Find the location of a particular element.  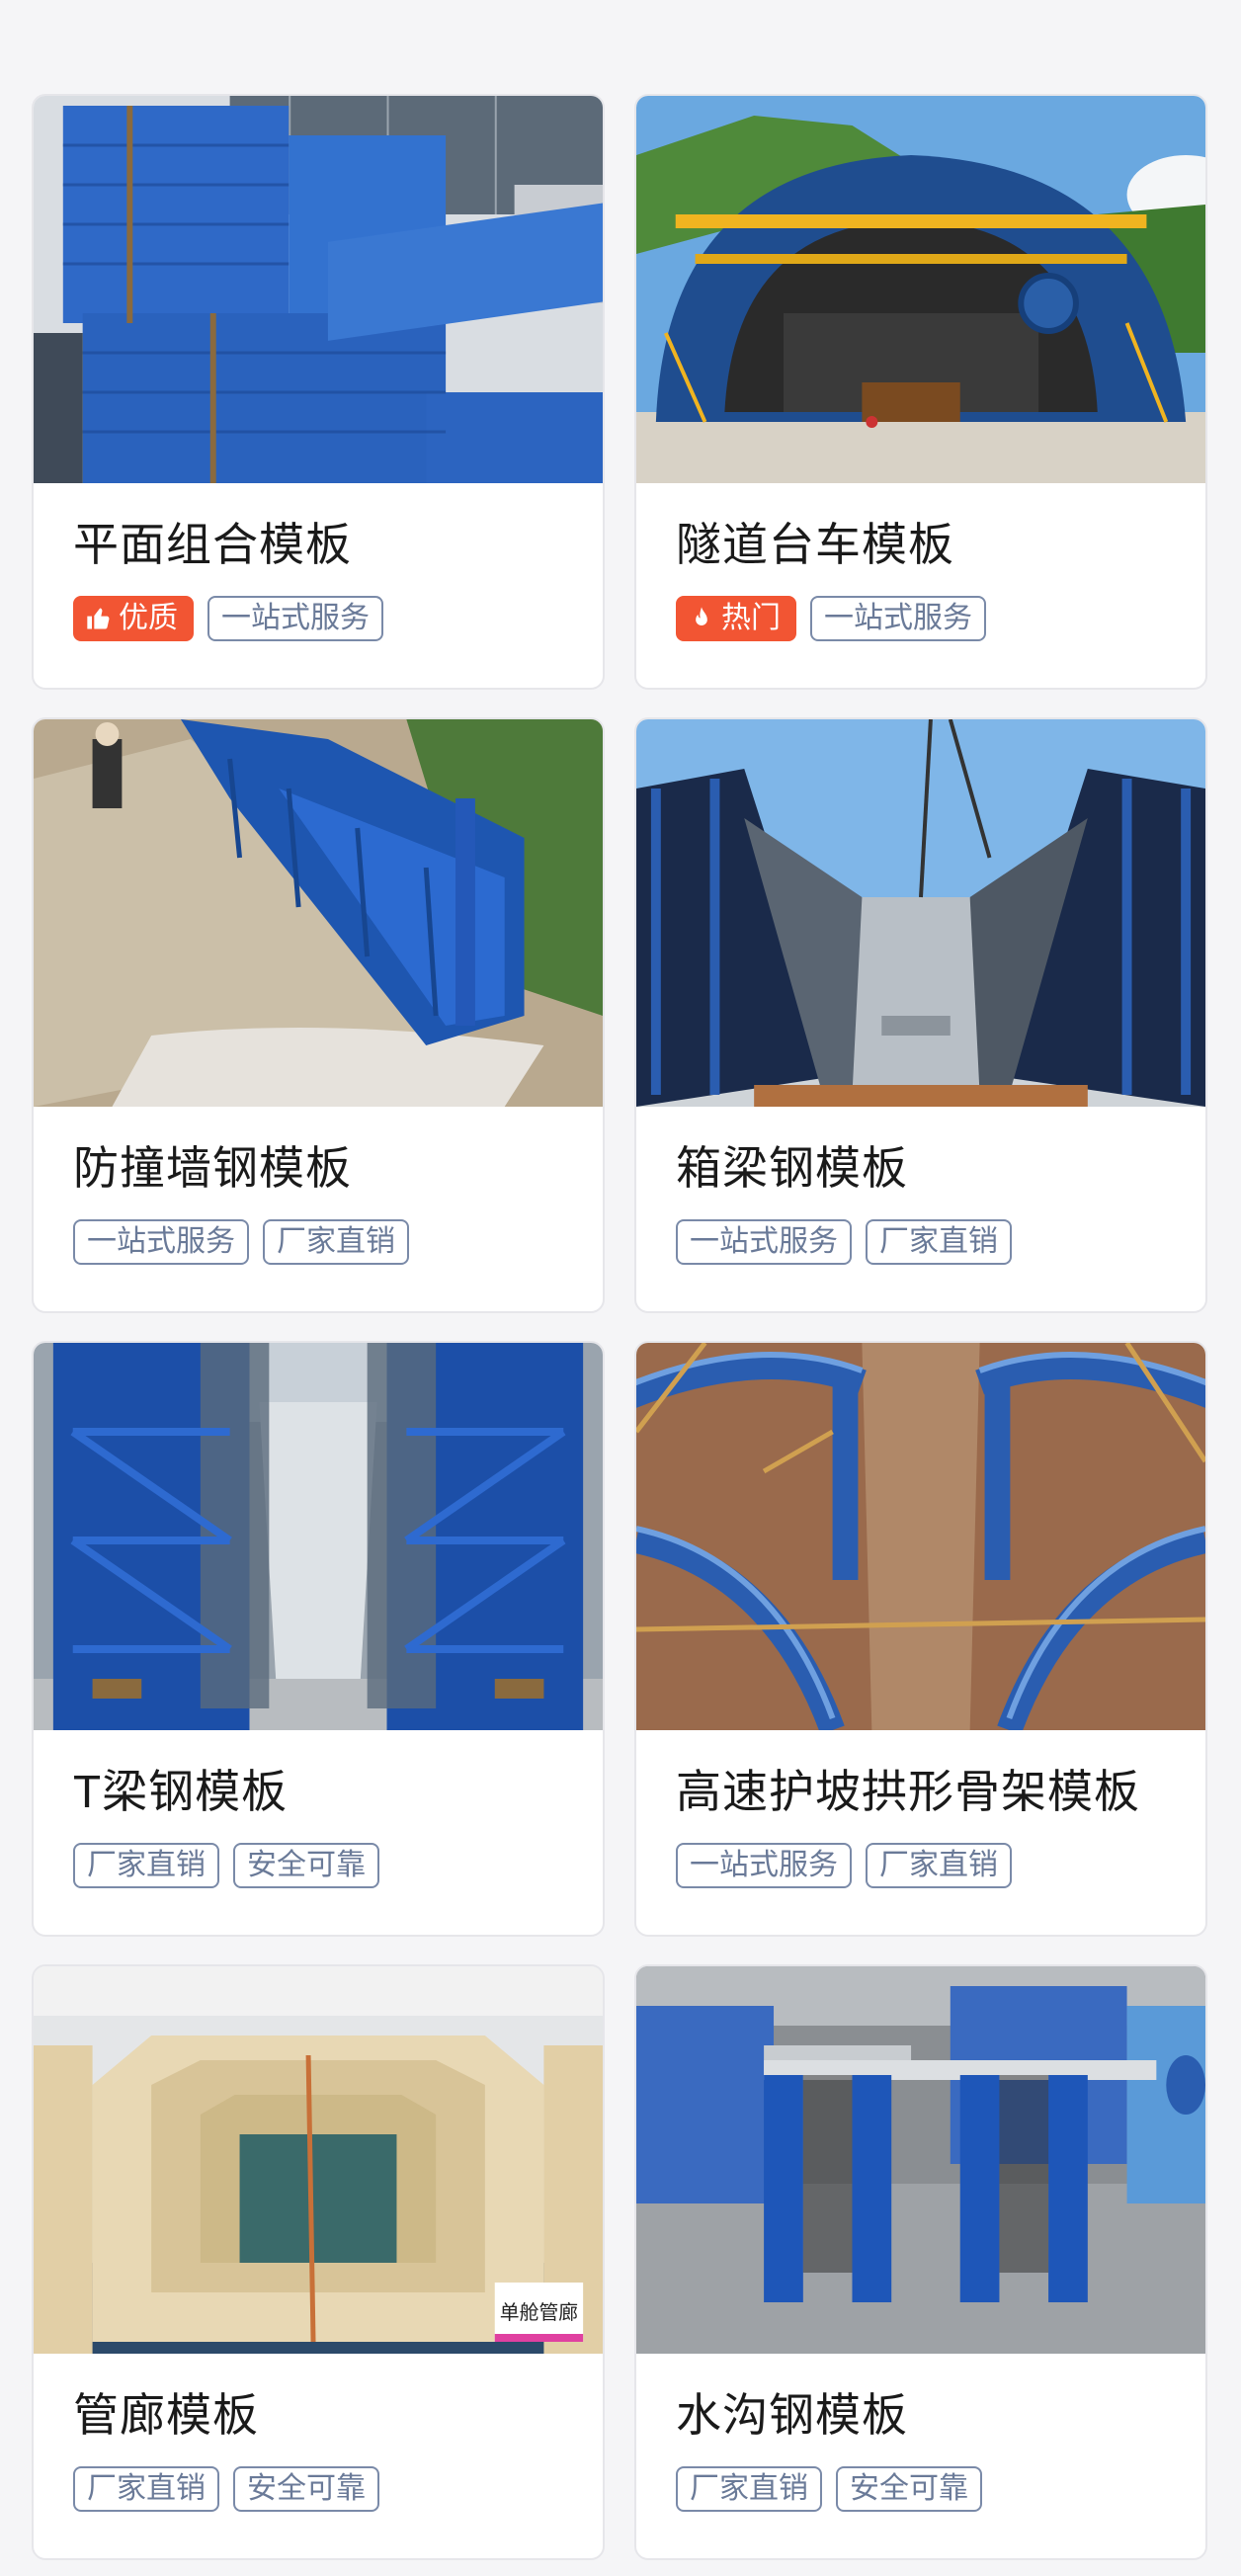

product-card-slope-arch-frame: 高速护坡拱形骨架模板 一站式服务 厂家直销 is located at coordinates (921, 1639).